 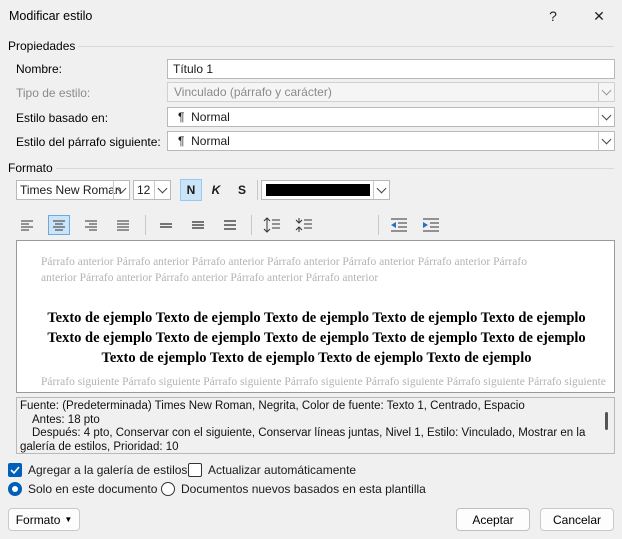 What do you see at coordinates (577, 519) in the screenshot?
I see `cancel-button: Cancelar` at bounding box center [577, 519].